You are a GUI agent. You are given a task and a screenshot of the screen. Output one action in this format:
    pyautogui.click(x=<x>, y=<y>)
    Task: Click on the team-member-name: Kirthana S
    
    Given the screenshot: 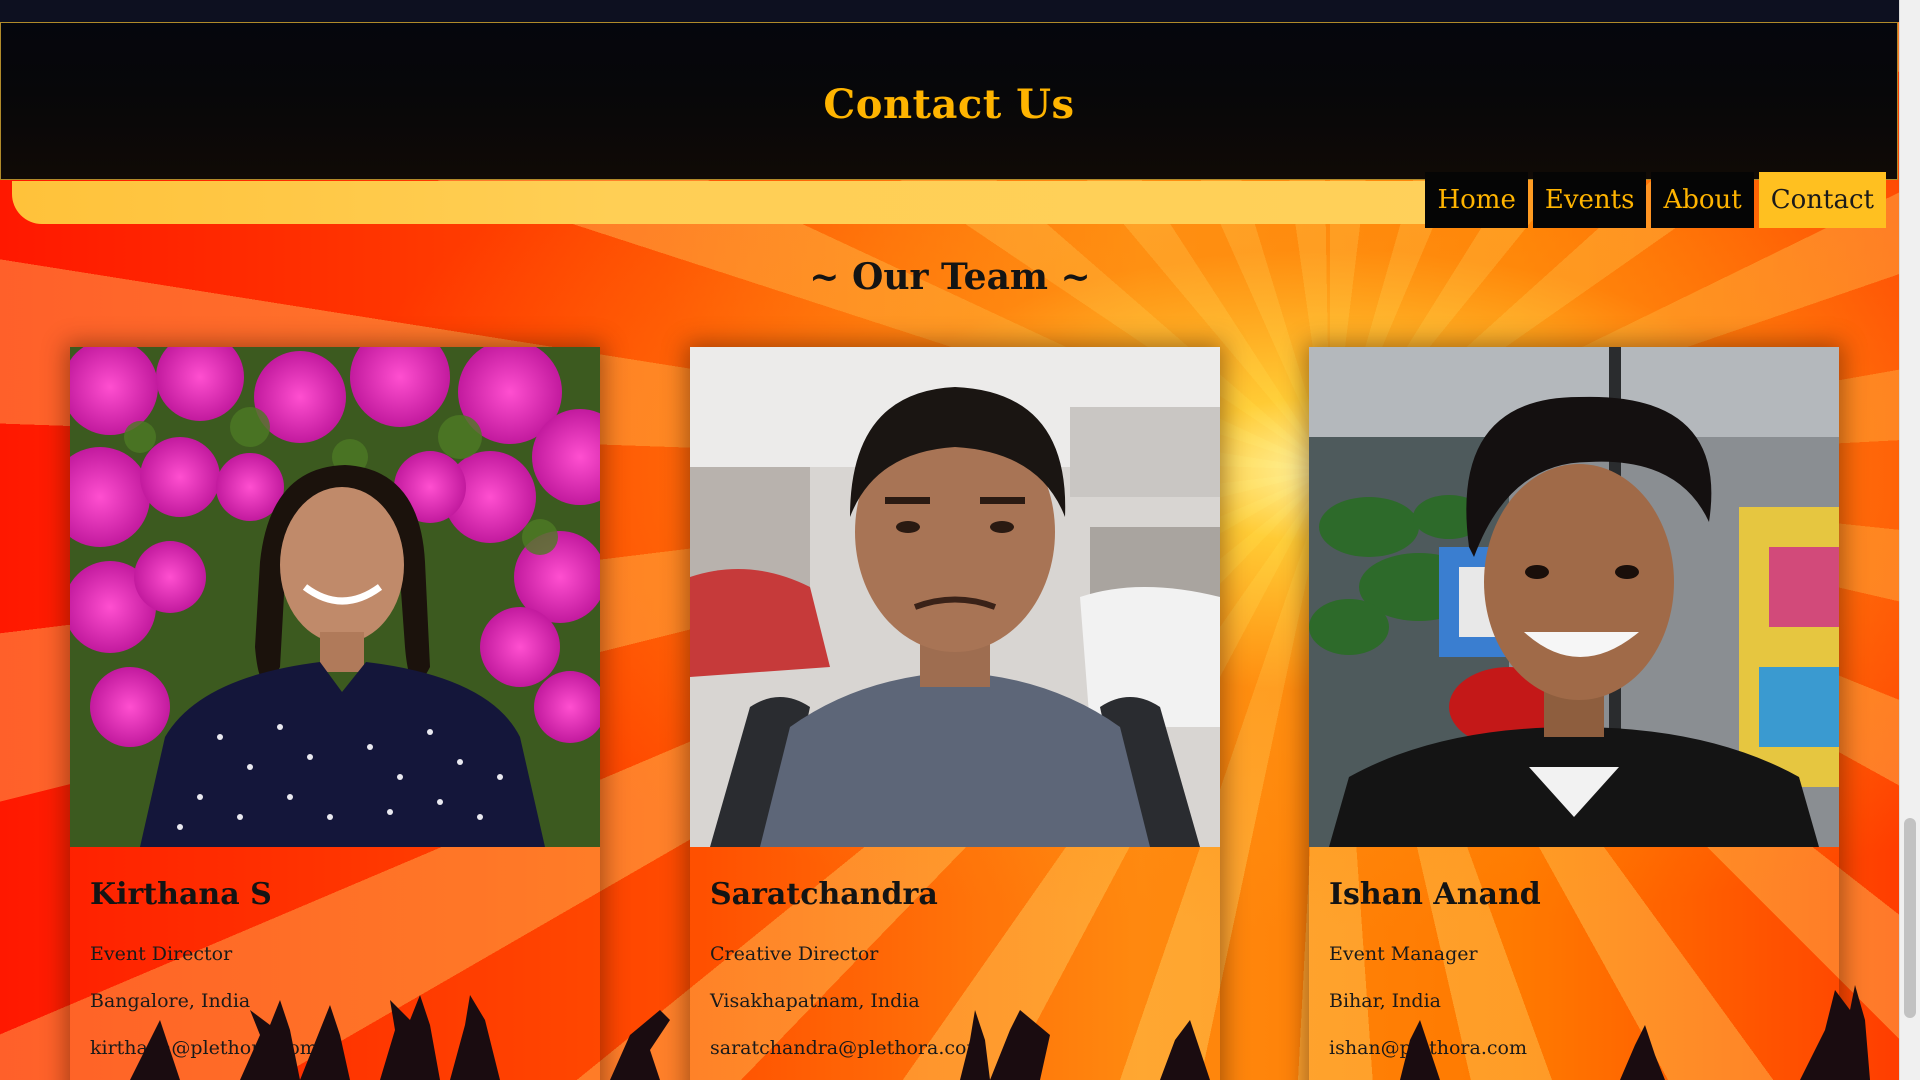 What is the action you would take?
    pyautogui.click(x=181, y=894)
    